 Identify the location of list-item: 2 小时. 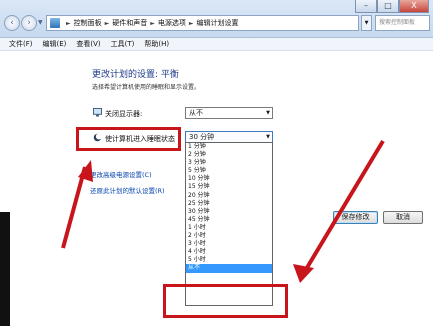
(229, 236).